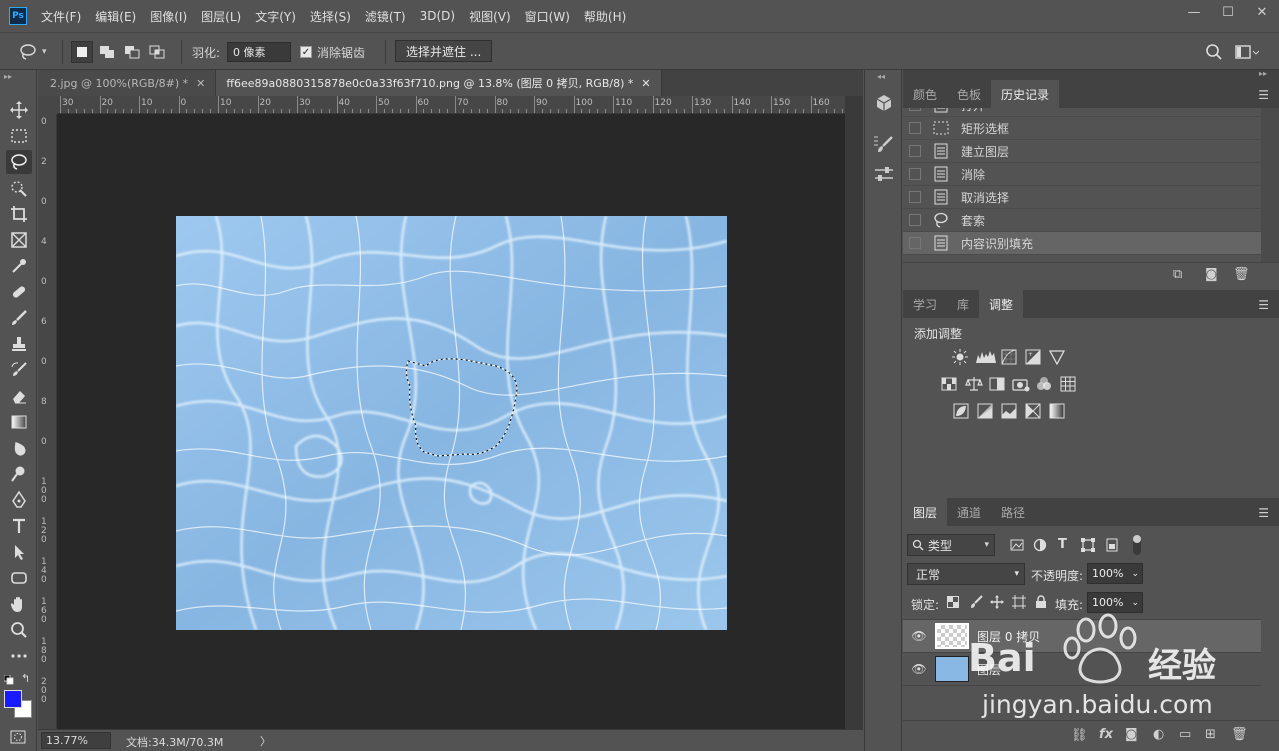  I want to click on selective-color-icon, so click(1033, 411).